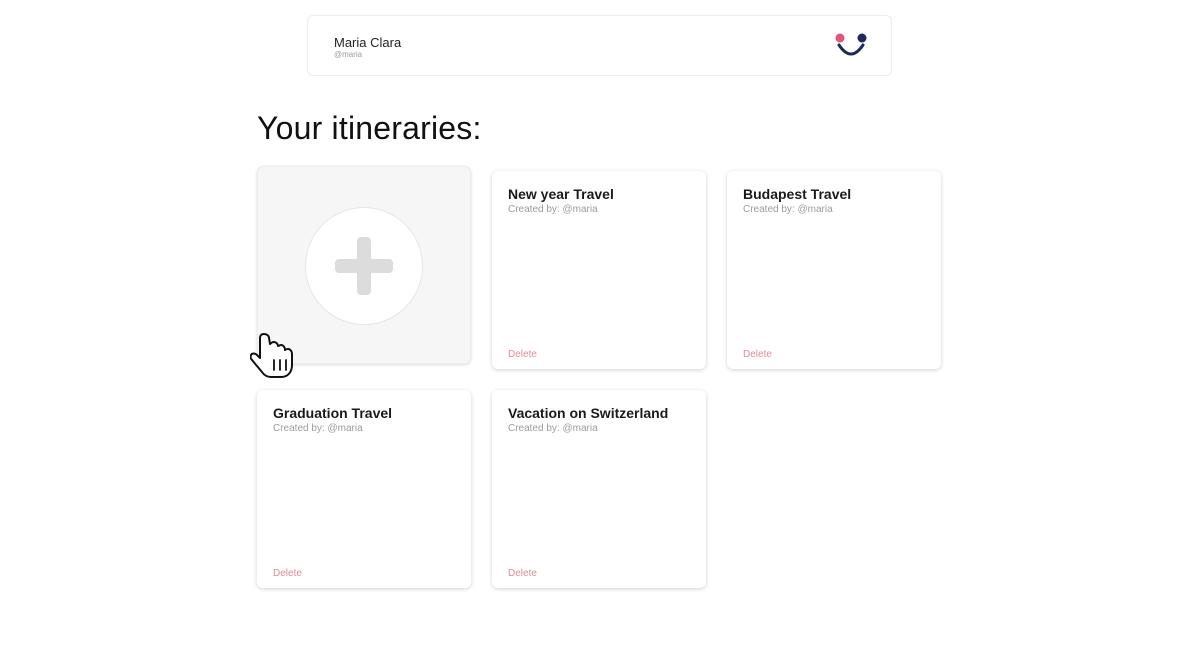 This screenshot has height=667, width=1192. Describe the element at coordinates (368, 42) in the screenshot. I see `profile-name: Maria Clara` at that location.